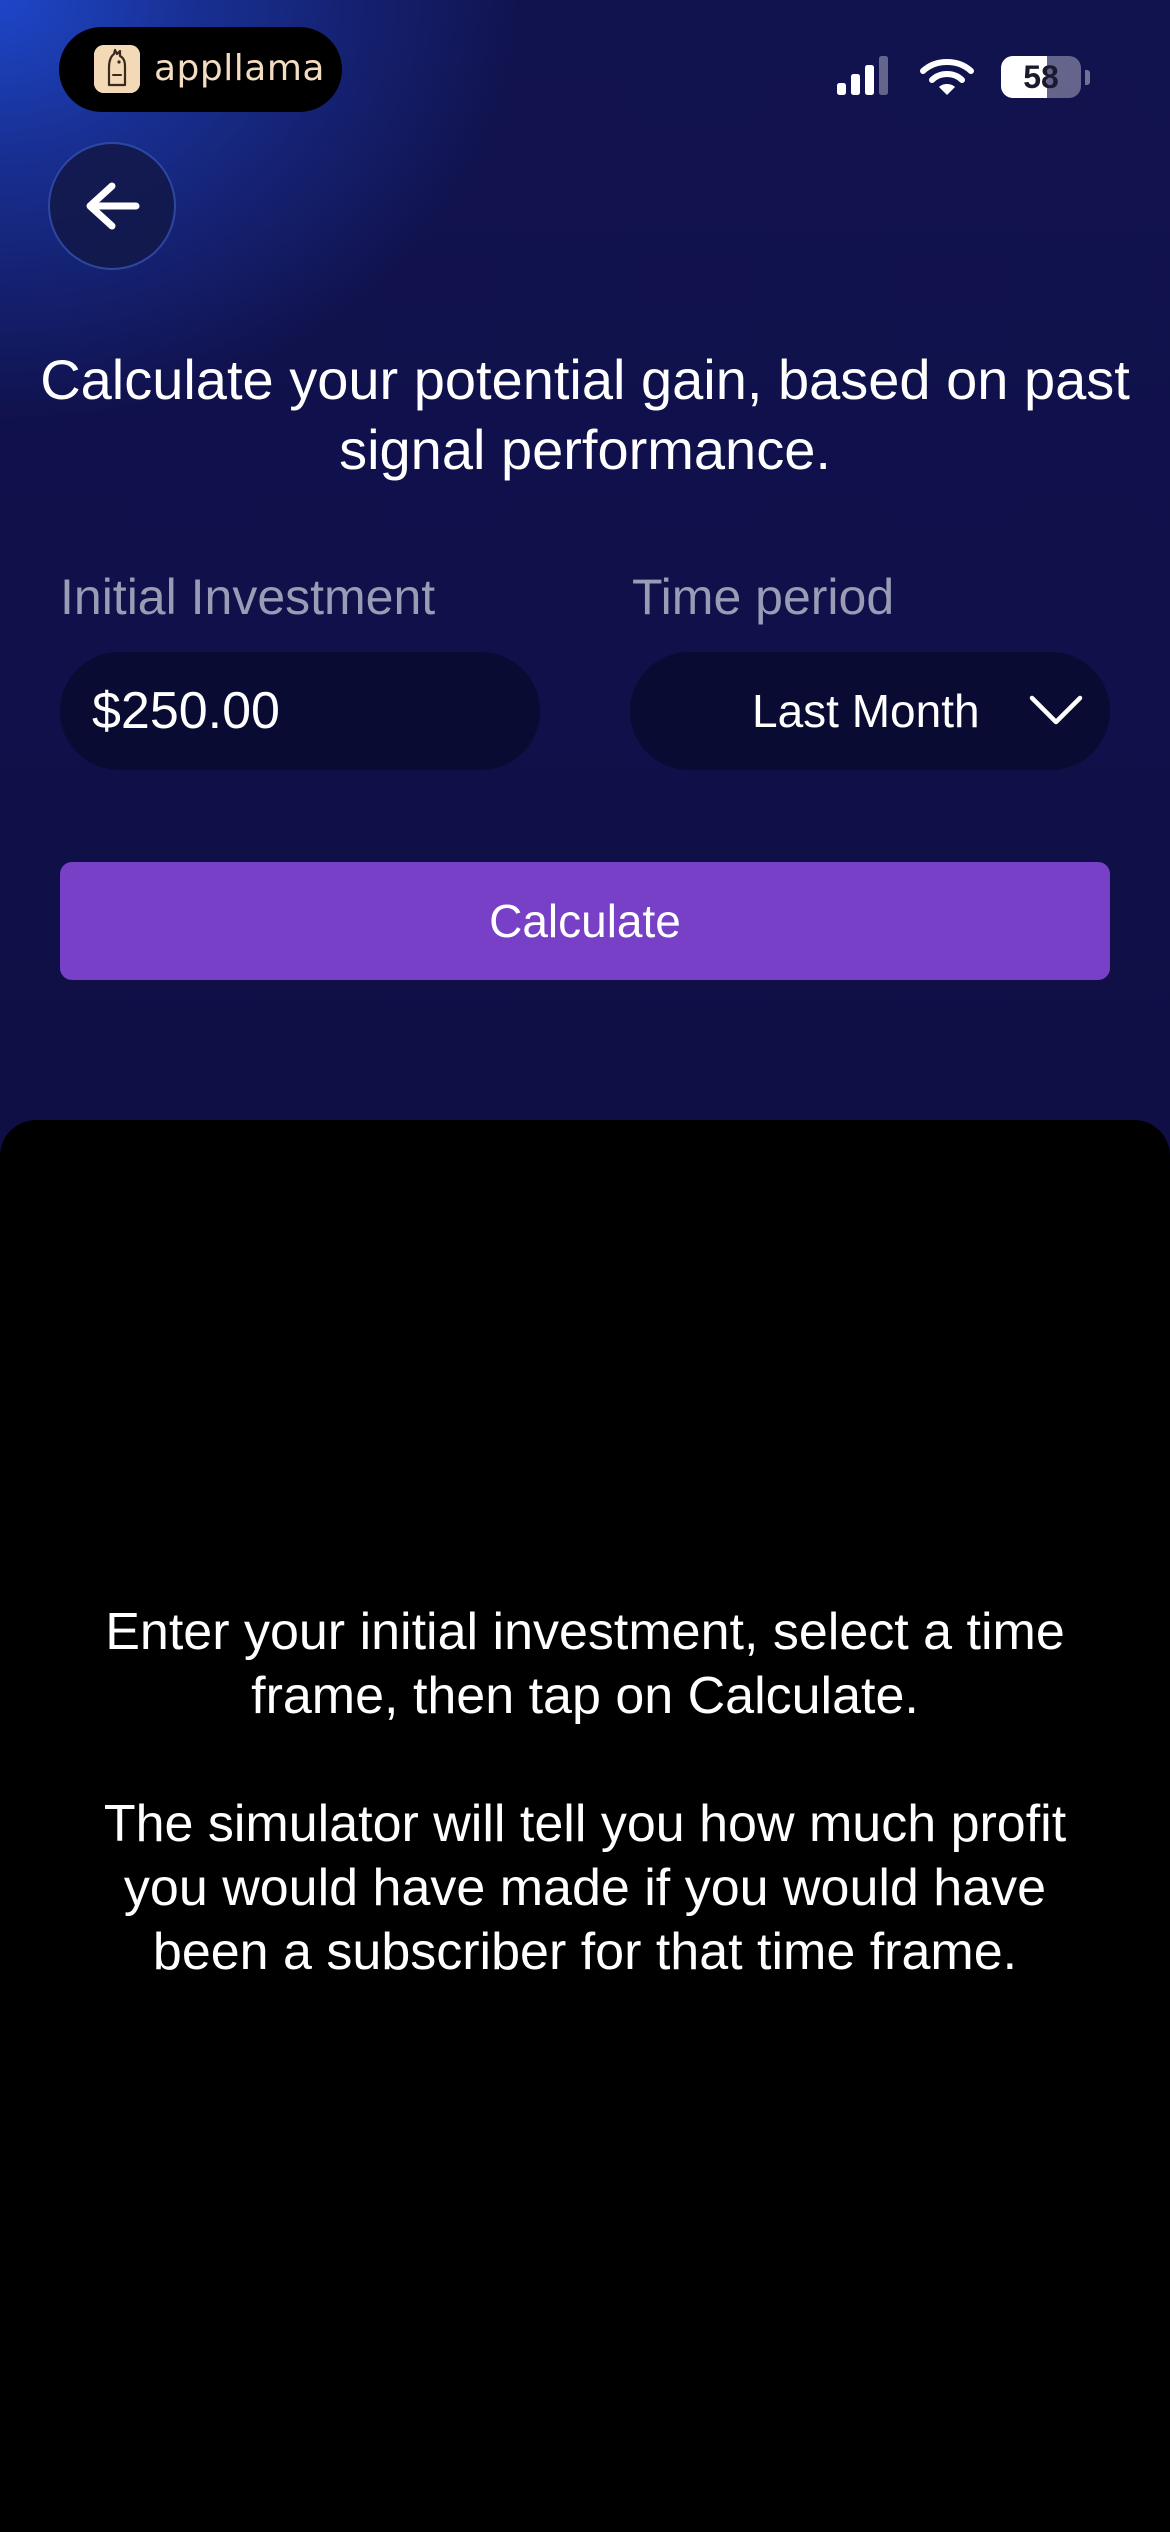  I want to click on back-button, so click(112, 206).